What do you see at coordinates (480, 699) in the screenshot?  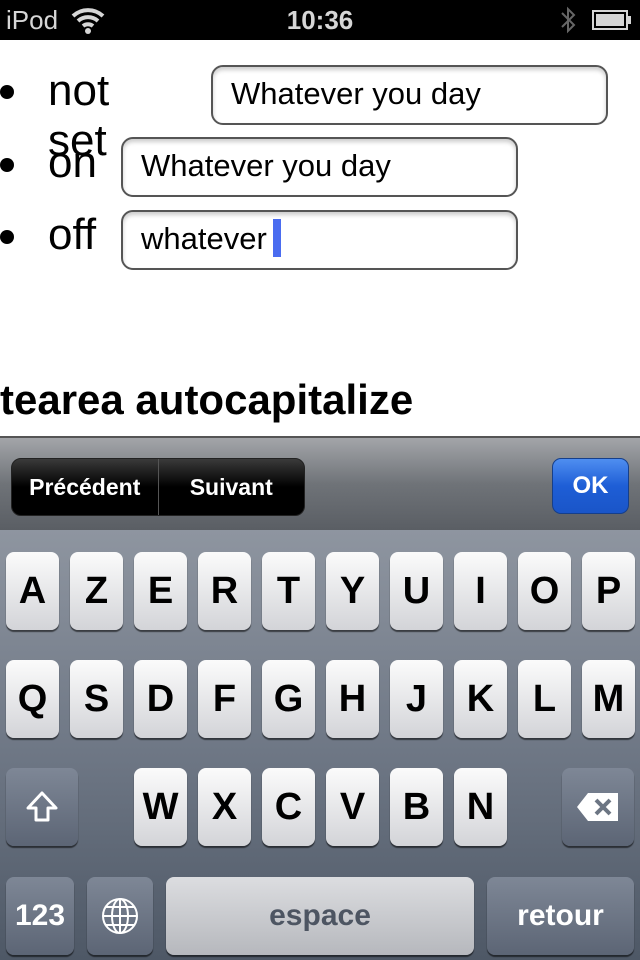 I see `key-k: K` at bounding box center [480, 699].